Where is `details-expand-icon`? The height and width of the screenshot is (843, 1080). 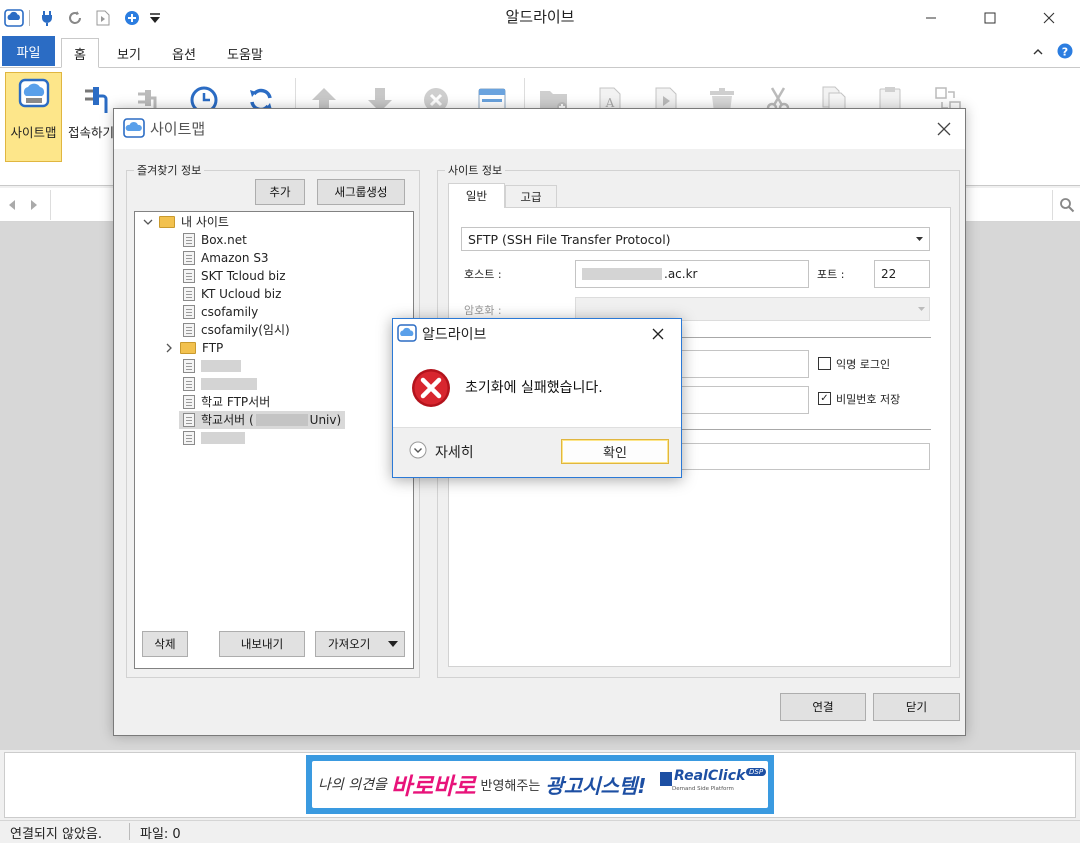 details-expand-icon is located at coordinates (418, 450).